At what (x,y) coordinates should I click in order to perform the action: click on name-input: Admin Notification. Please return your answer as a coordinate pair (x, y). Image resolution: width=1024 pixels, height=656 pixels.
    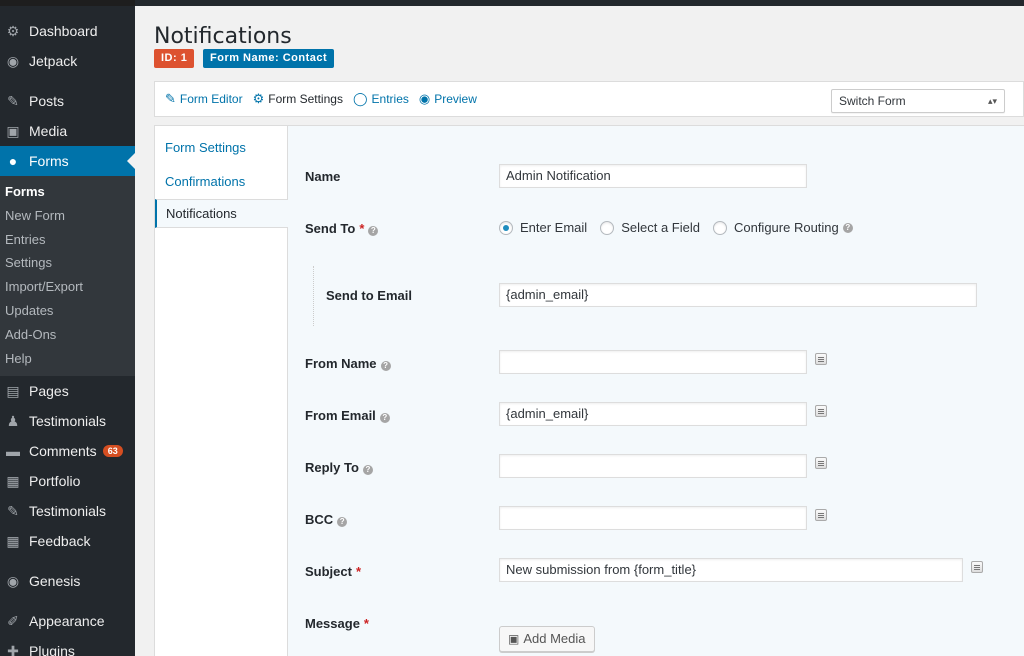
    Looking at the image, I should click on (653, 176).